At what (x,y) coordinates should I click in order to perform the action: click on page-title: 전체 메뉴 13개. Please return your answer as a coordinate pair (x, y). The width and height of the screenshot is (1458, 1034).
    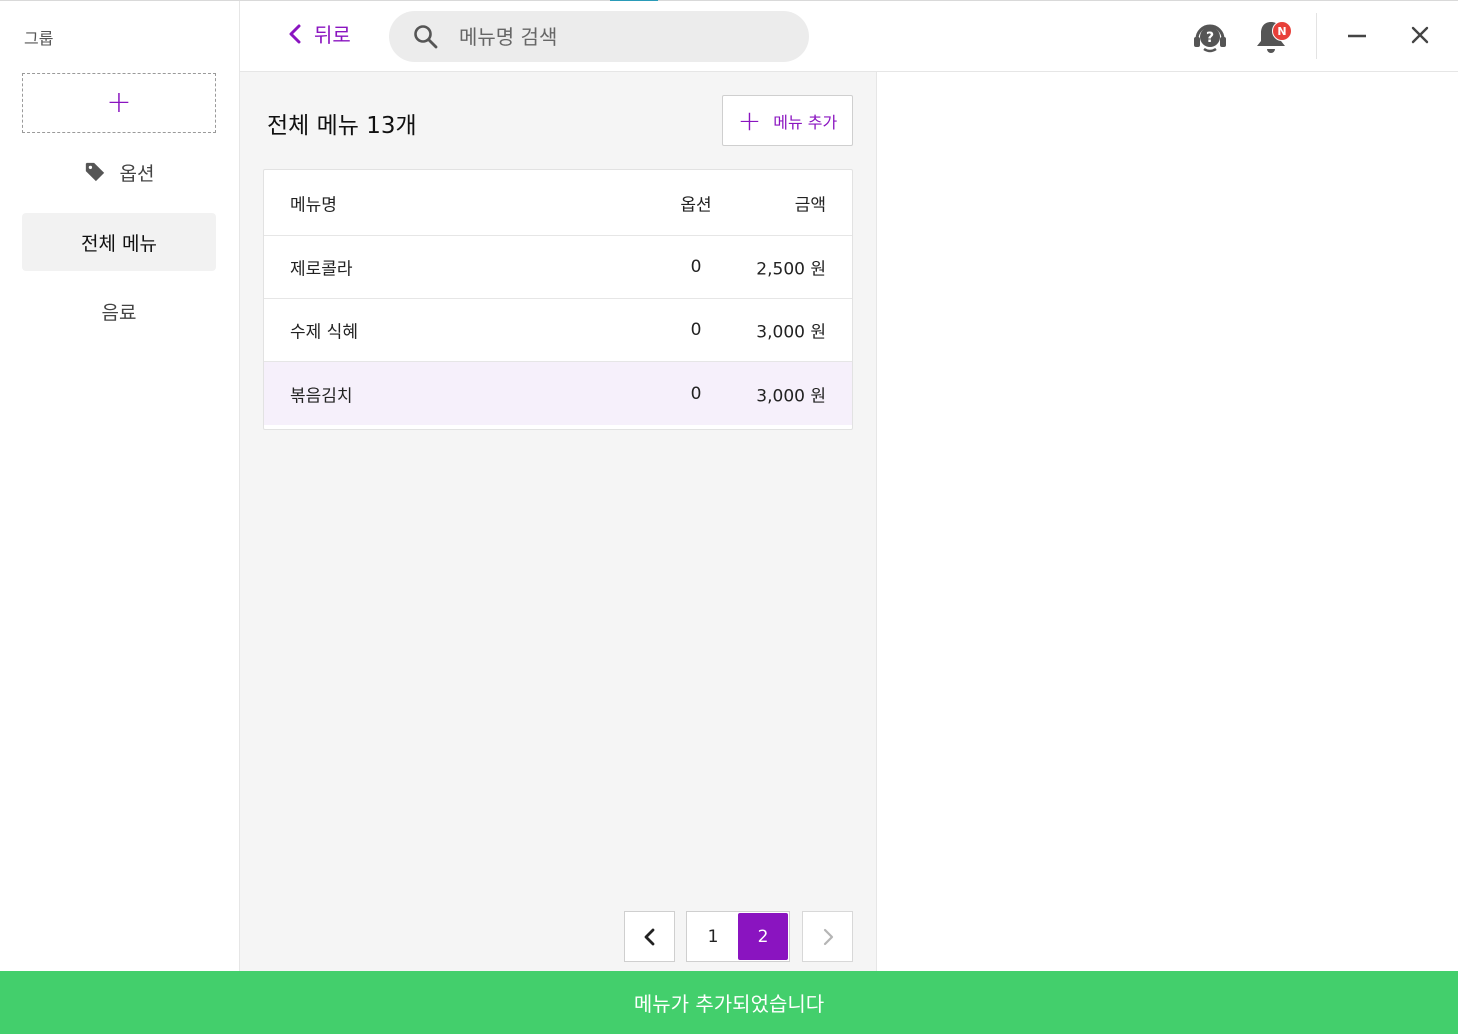
    Looking at the image, I should click on (342, 126).